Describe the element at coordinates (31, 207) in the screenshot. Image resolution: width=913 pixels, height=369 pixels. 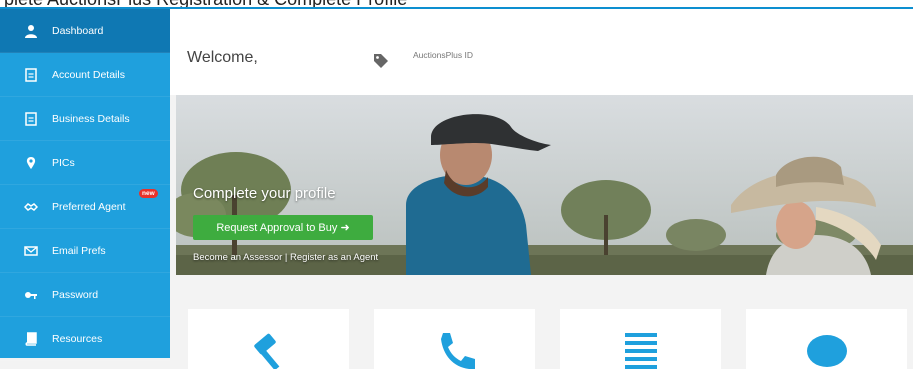
I see `handshake-icon` at that location.